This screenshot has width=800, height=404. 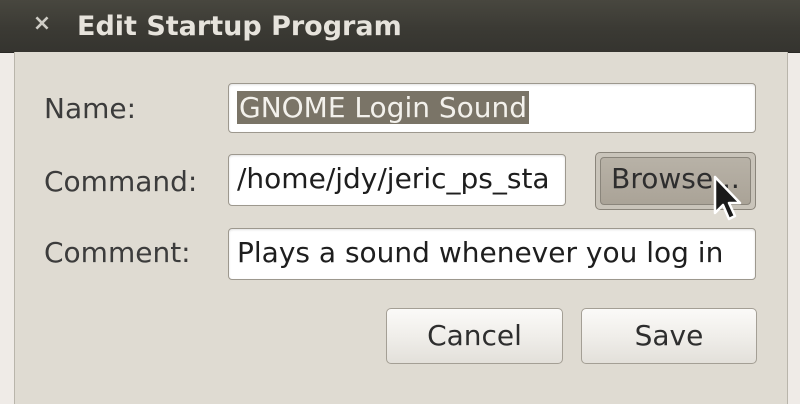 What do you see at coordinates (669, 336) in the screenshot?
I see `save-button: Save` at bounding box center [669, 336].